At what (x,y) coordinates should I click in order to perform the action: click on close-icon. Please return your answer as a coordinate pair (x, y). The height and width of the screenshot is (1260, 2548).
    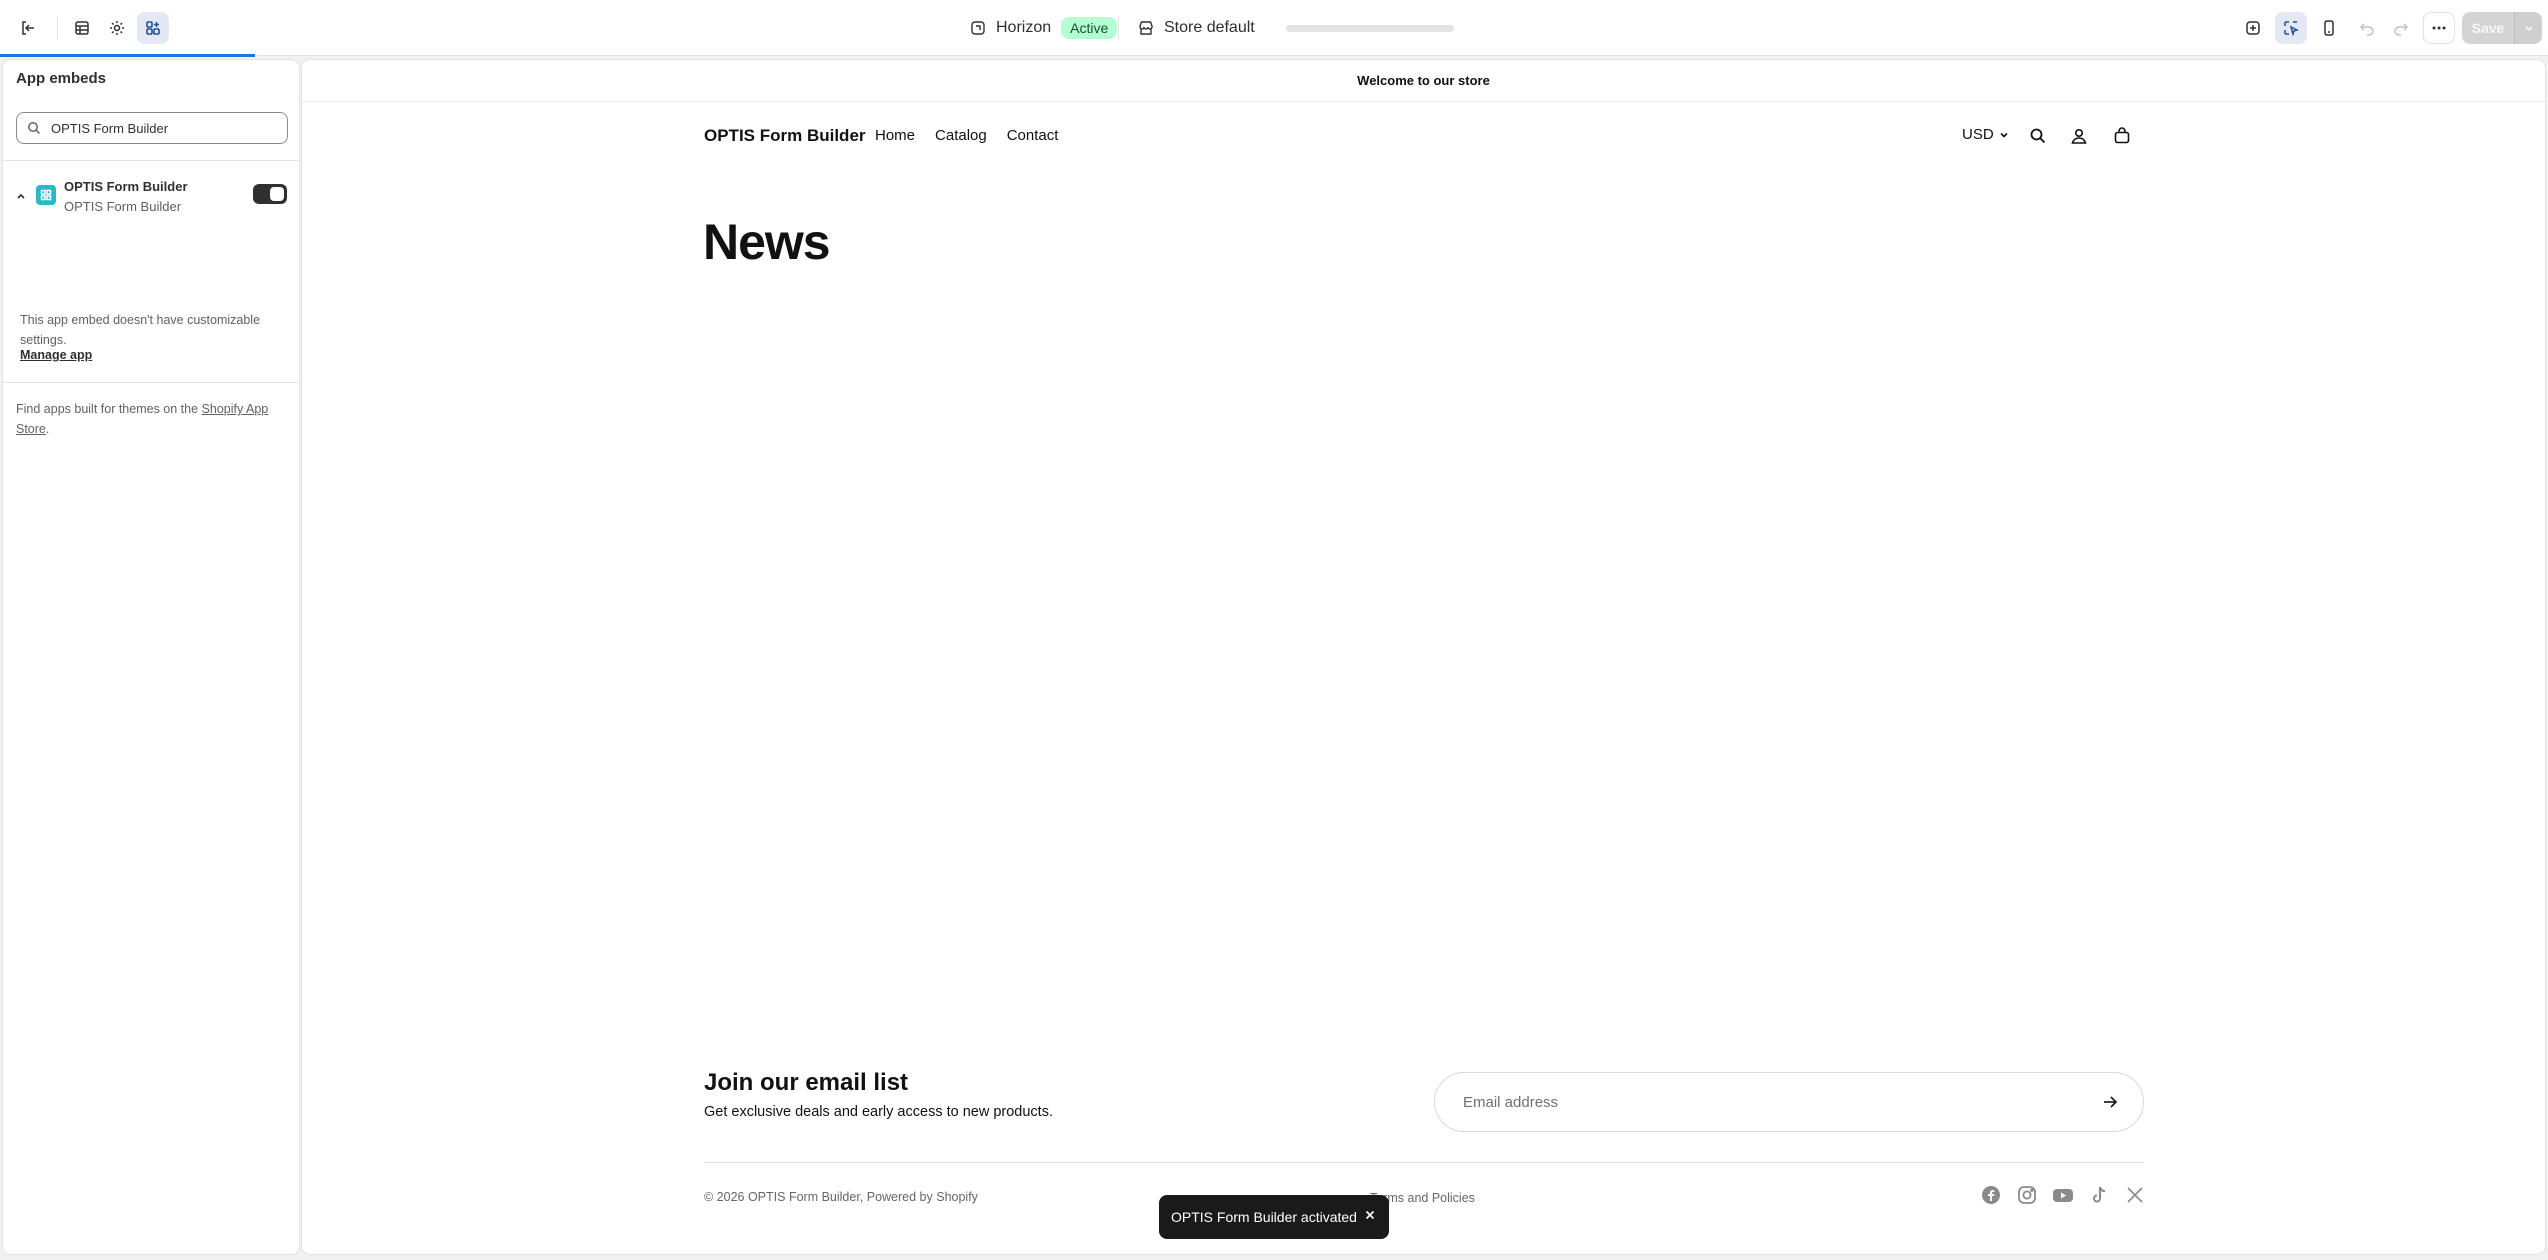
    Looking at the image, I should click on (1370, 1215).